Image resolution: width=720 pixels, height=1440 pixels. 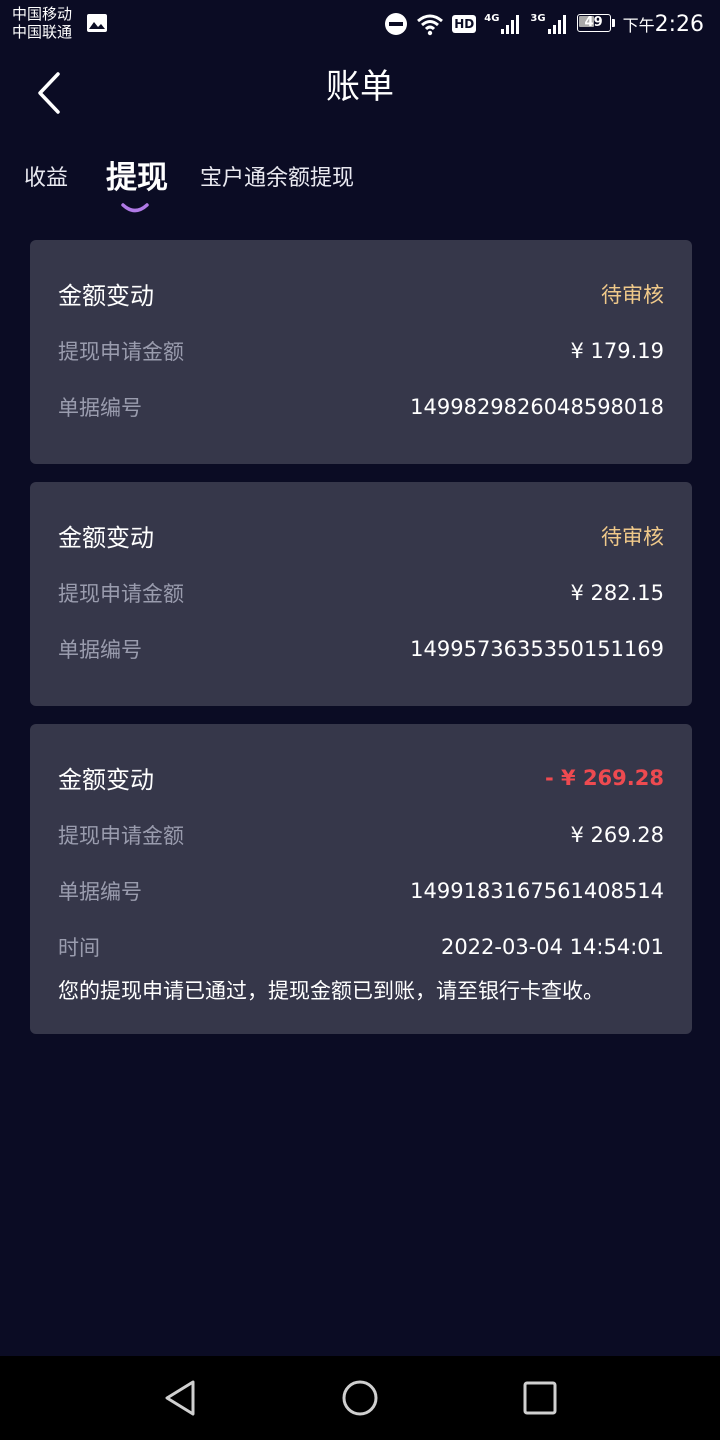 What do you see at coordinates (360, 87) in the screenshot?
I see `page-title: 账单` at bounding box center [360, 87].